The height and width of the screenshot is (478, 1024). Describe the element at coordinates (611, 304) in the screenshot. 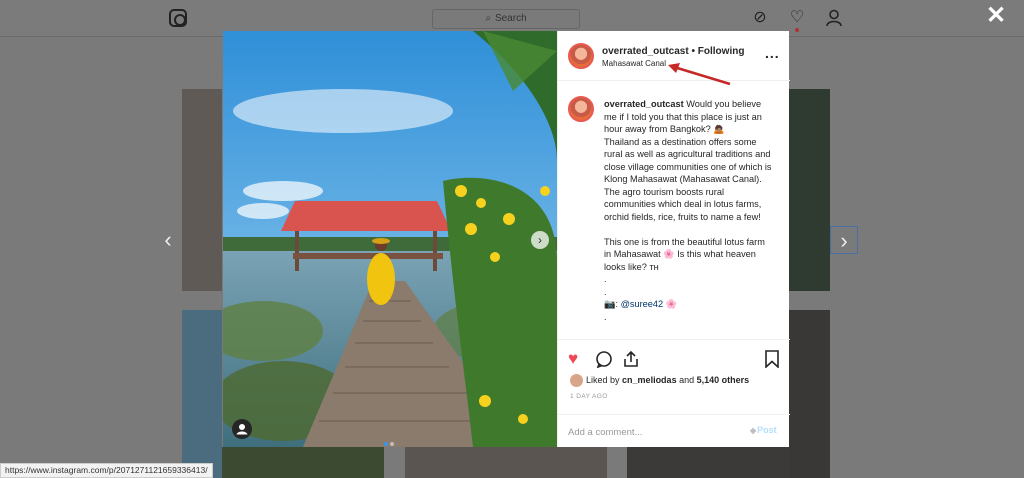

I see `credit-prefix: 📷:` at that location.